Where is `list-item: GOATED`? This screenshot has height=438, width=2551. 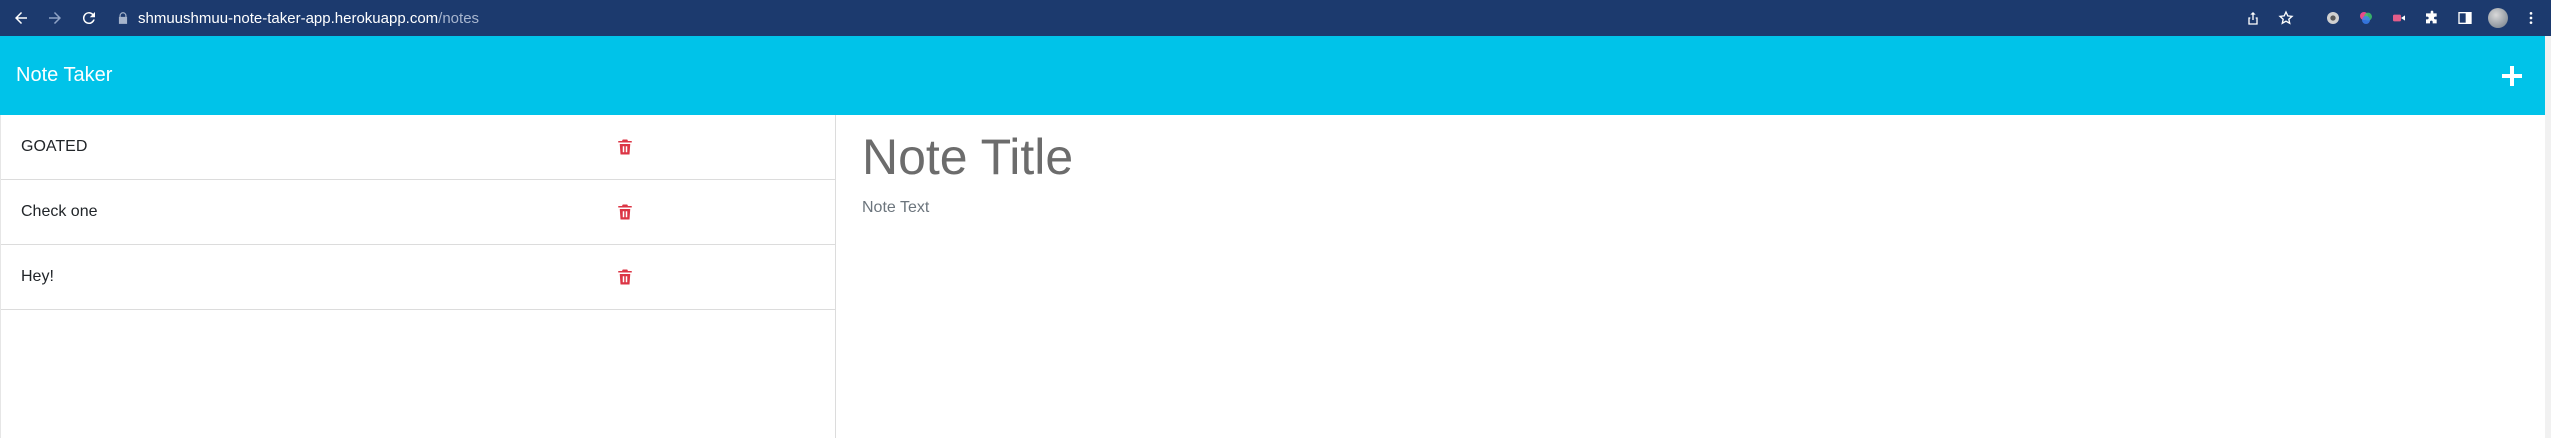
list-item: GOATED is located at coordinates (418, 147).